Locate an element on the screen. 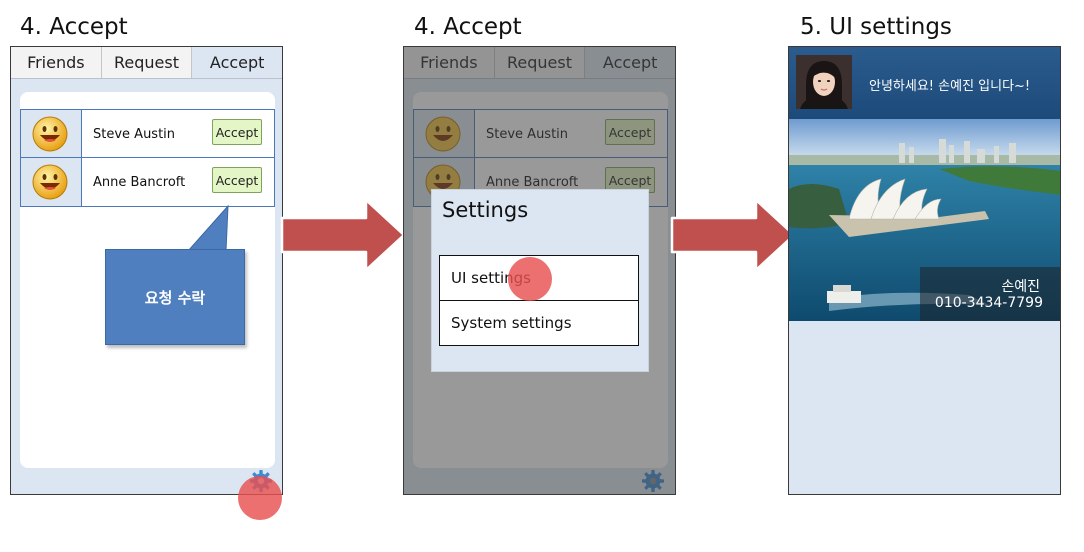 This screenshot has height=552, width=1084. name-cell: Anne Bancroft Accept is located at coordinates (178, 182).